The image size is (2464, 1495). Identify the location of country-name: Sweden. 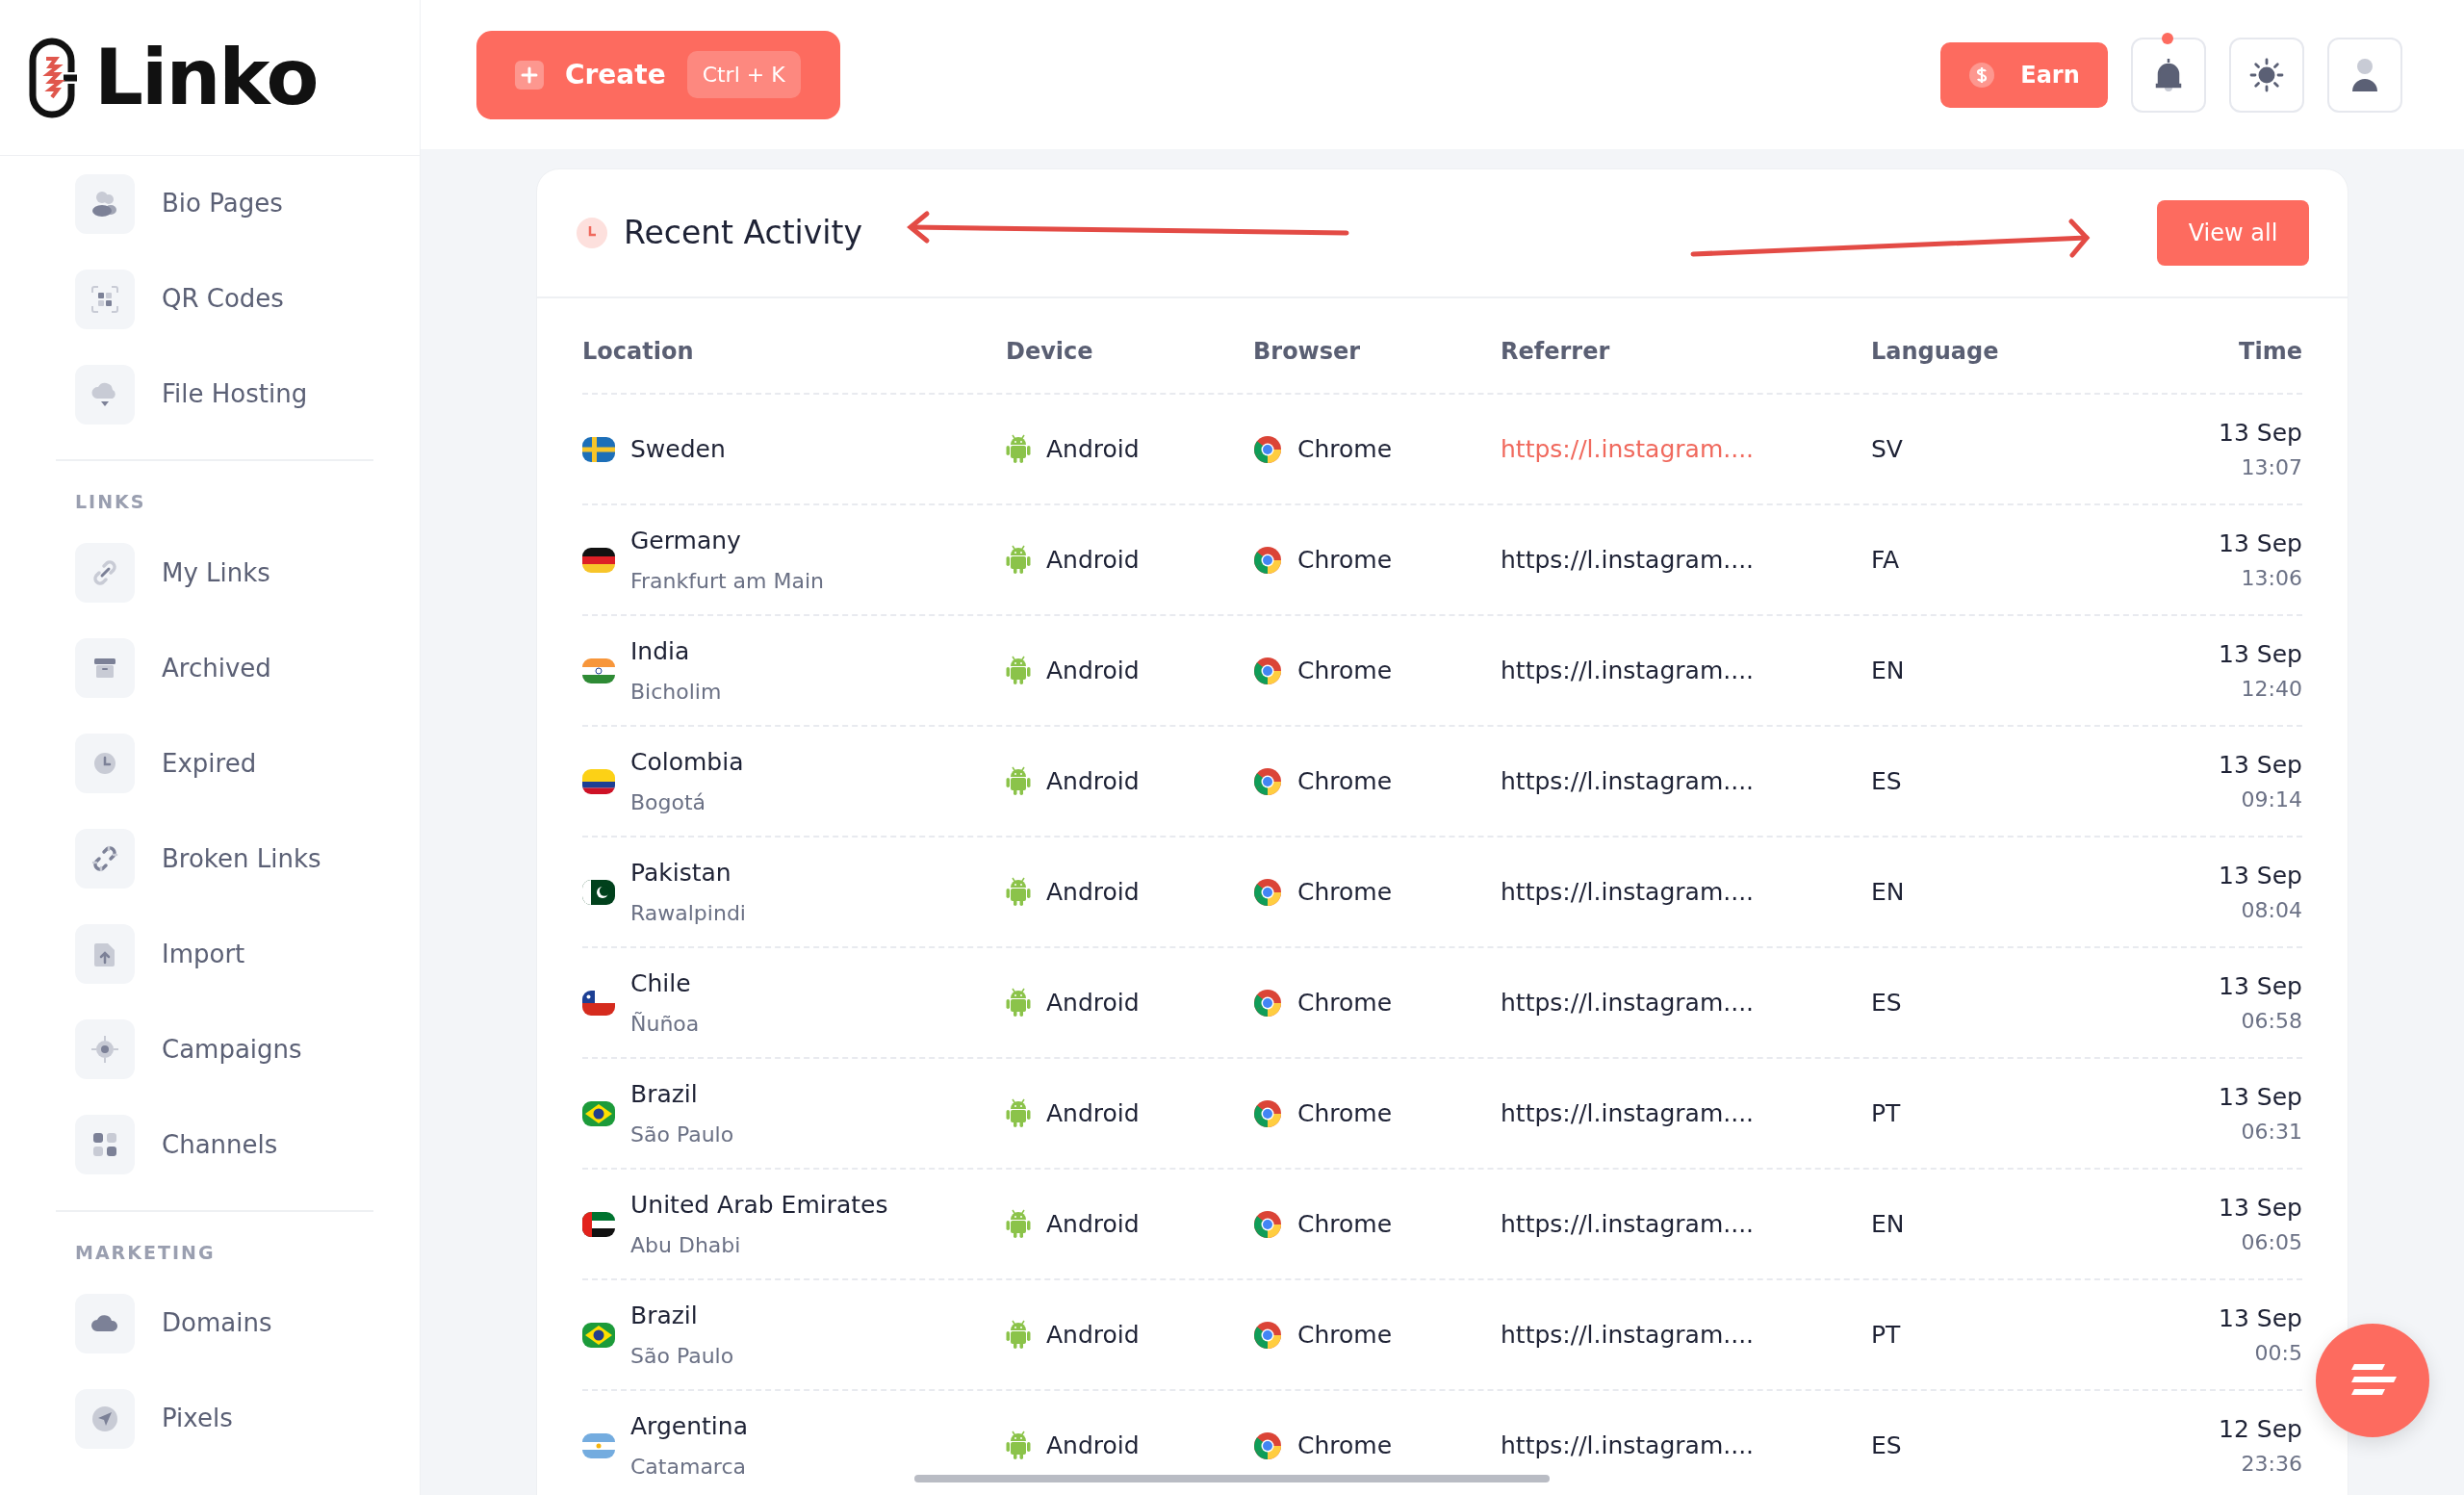
(678, 449).